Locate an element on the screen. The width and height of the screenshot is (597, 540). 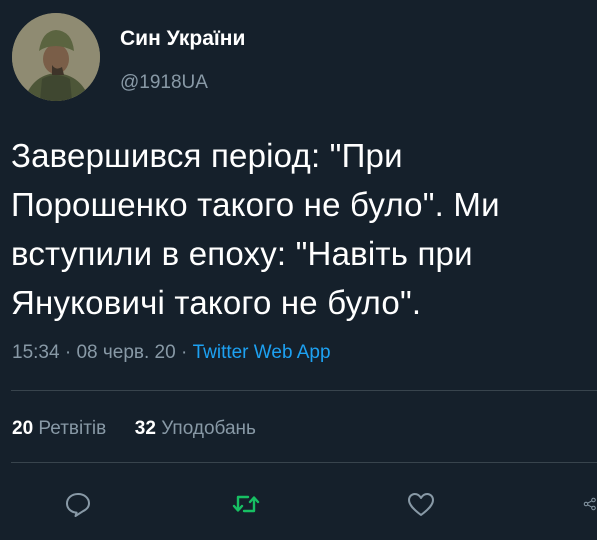
reply-button is located at coordinates (78, 504).